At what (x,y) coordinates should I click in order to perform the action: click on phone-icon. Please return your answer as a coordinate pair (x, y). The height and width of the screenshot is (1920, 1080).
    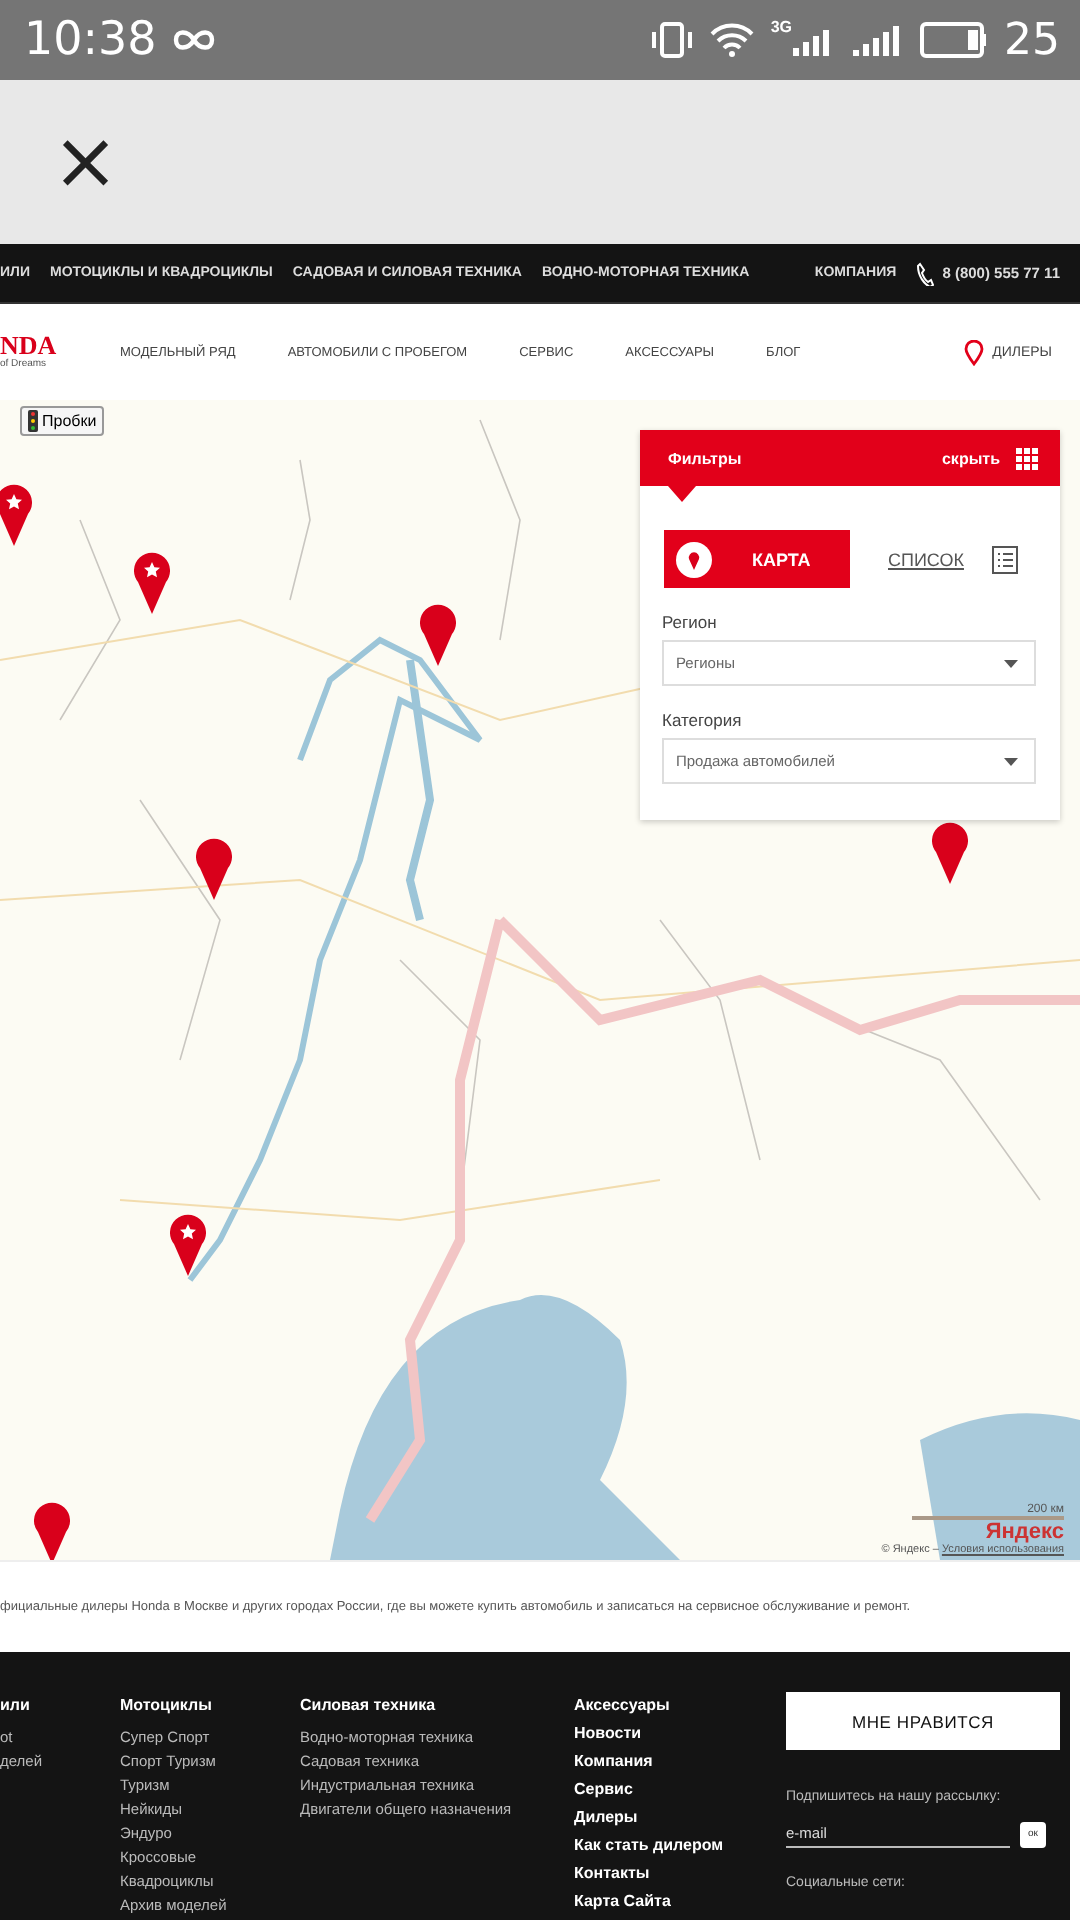
    Looking at the image, I should click on (925, 273).